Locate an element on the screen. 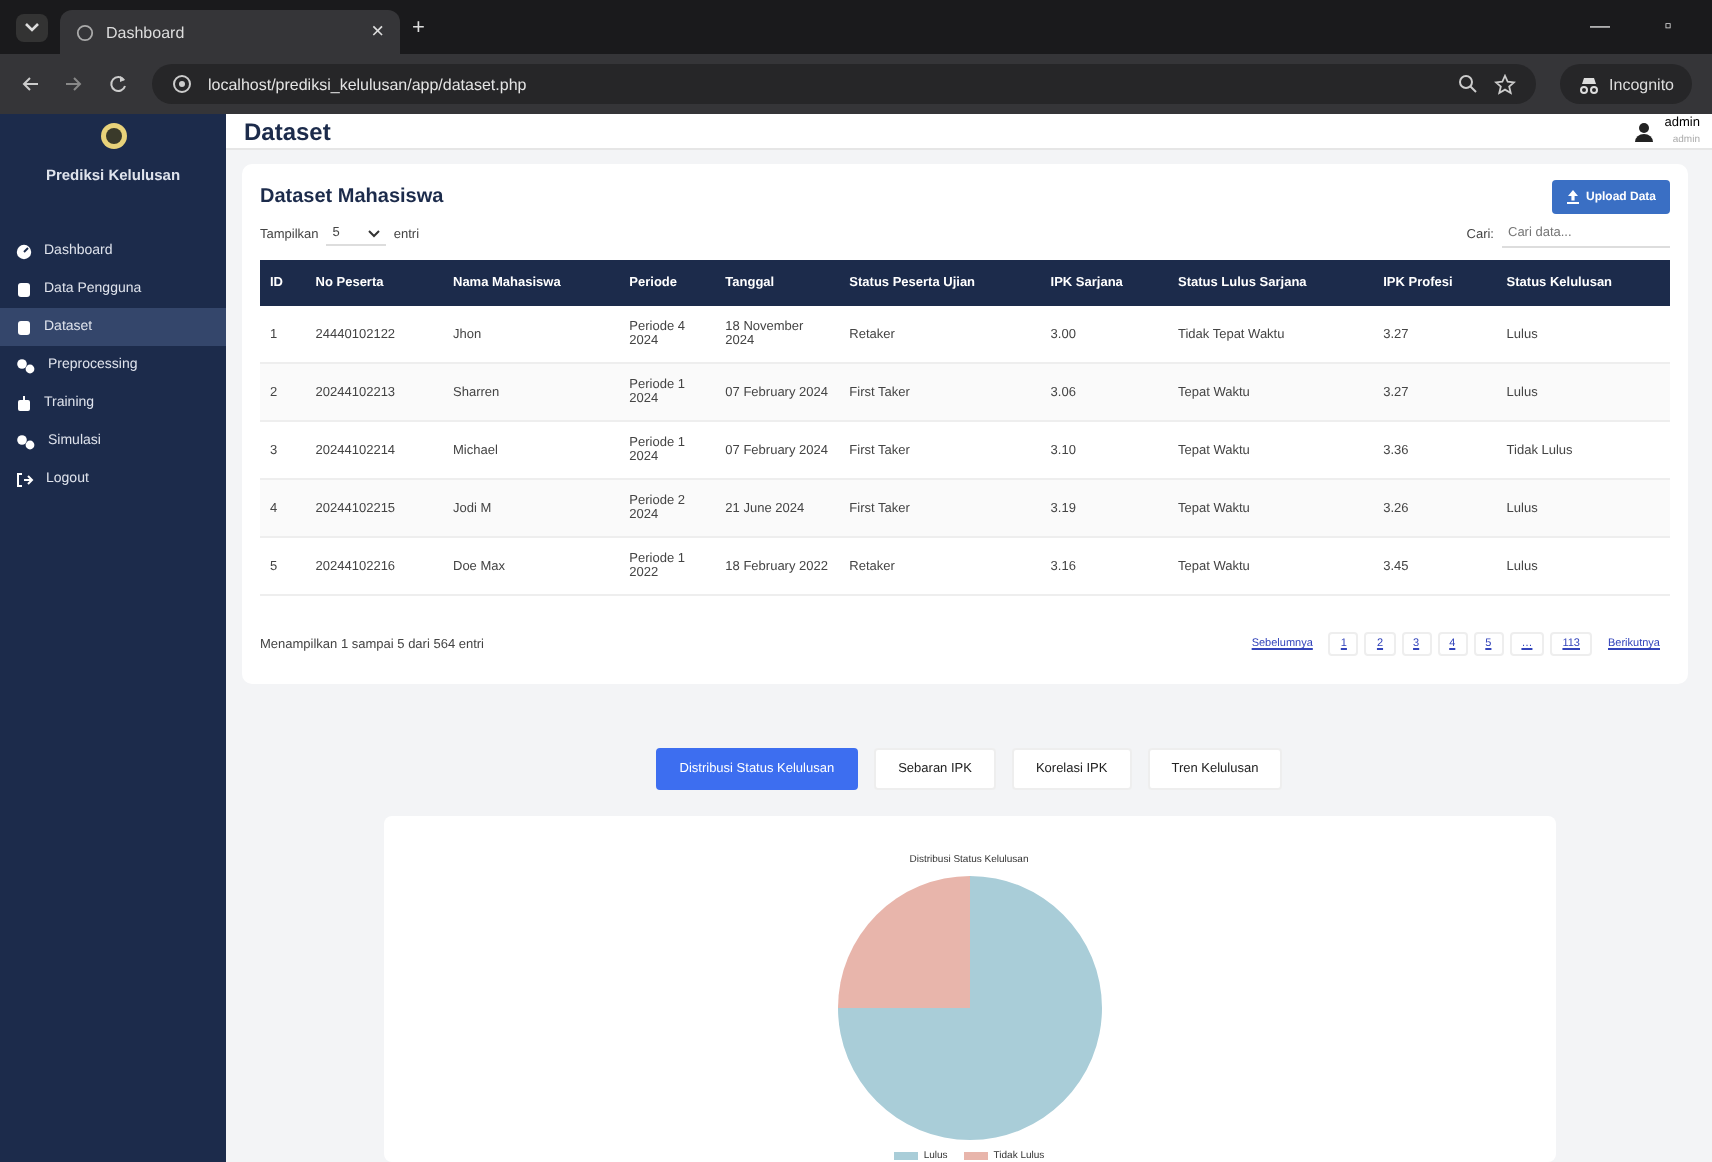 Image resolution: width=1712 pixels, height=1162 pixels. window-control: — is located at coordinates (1600, 27).